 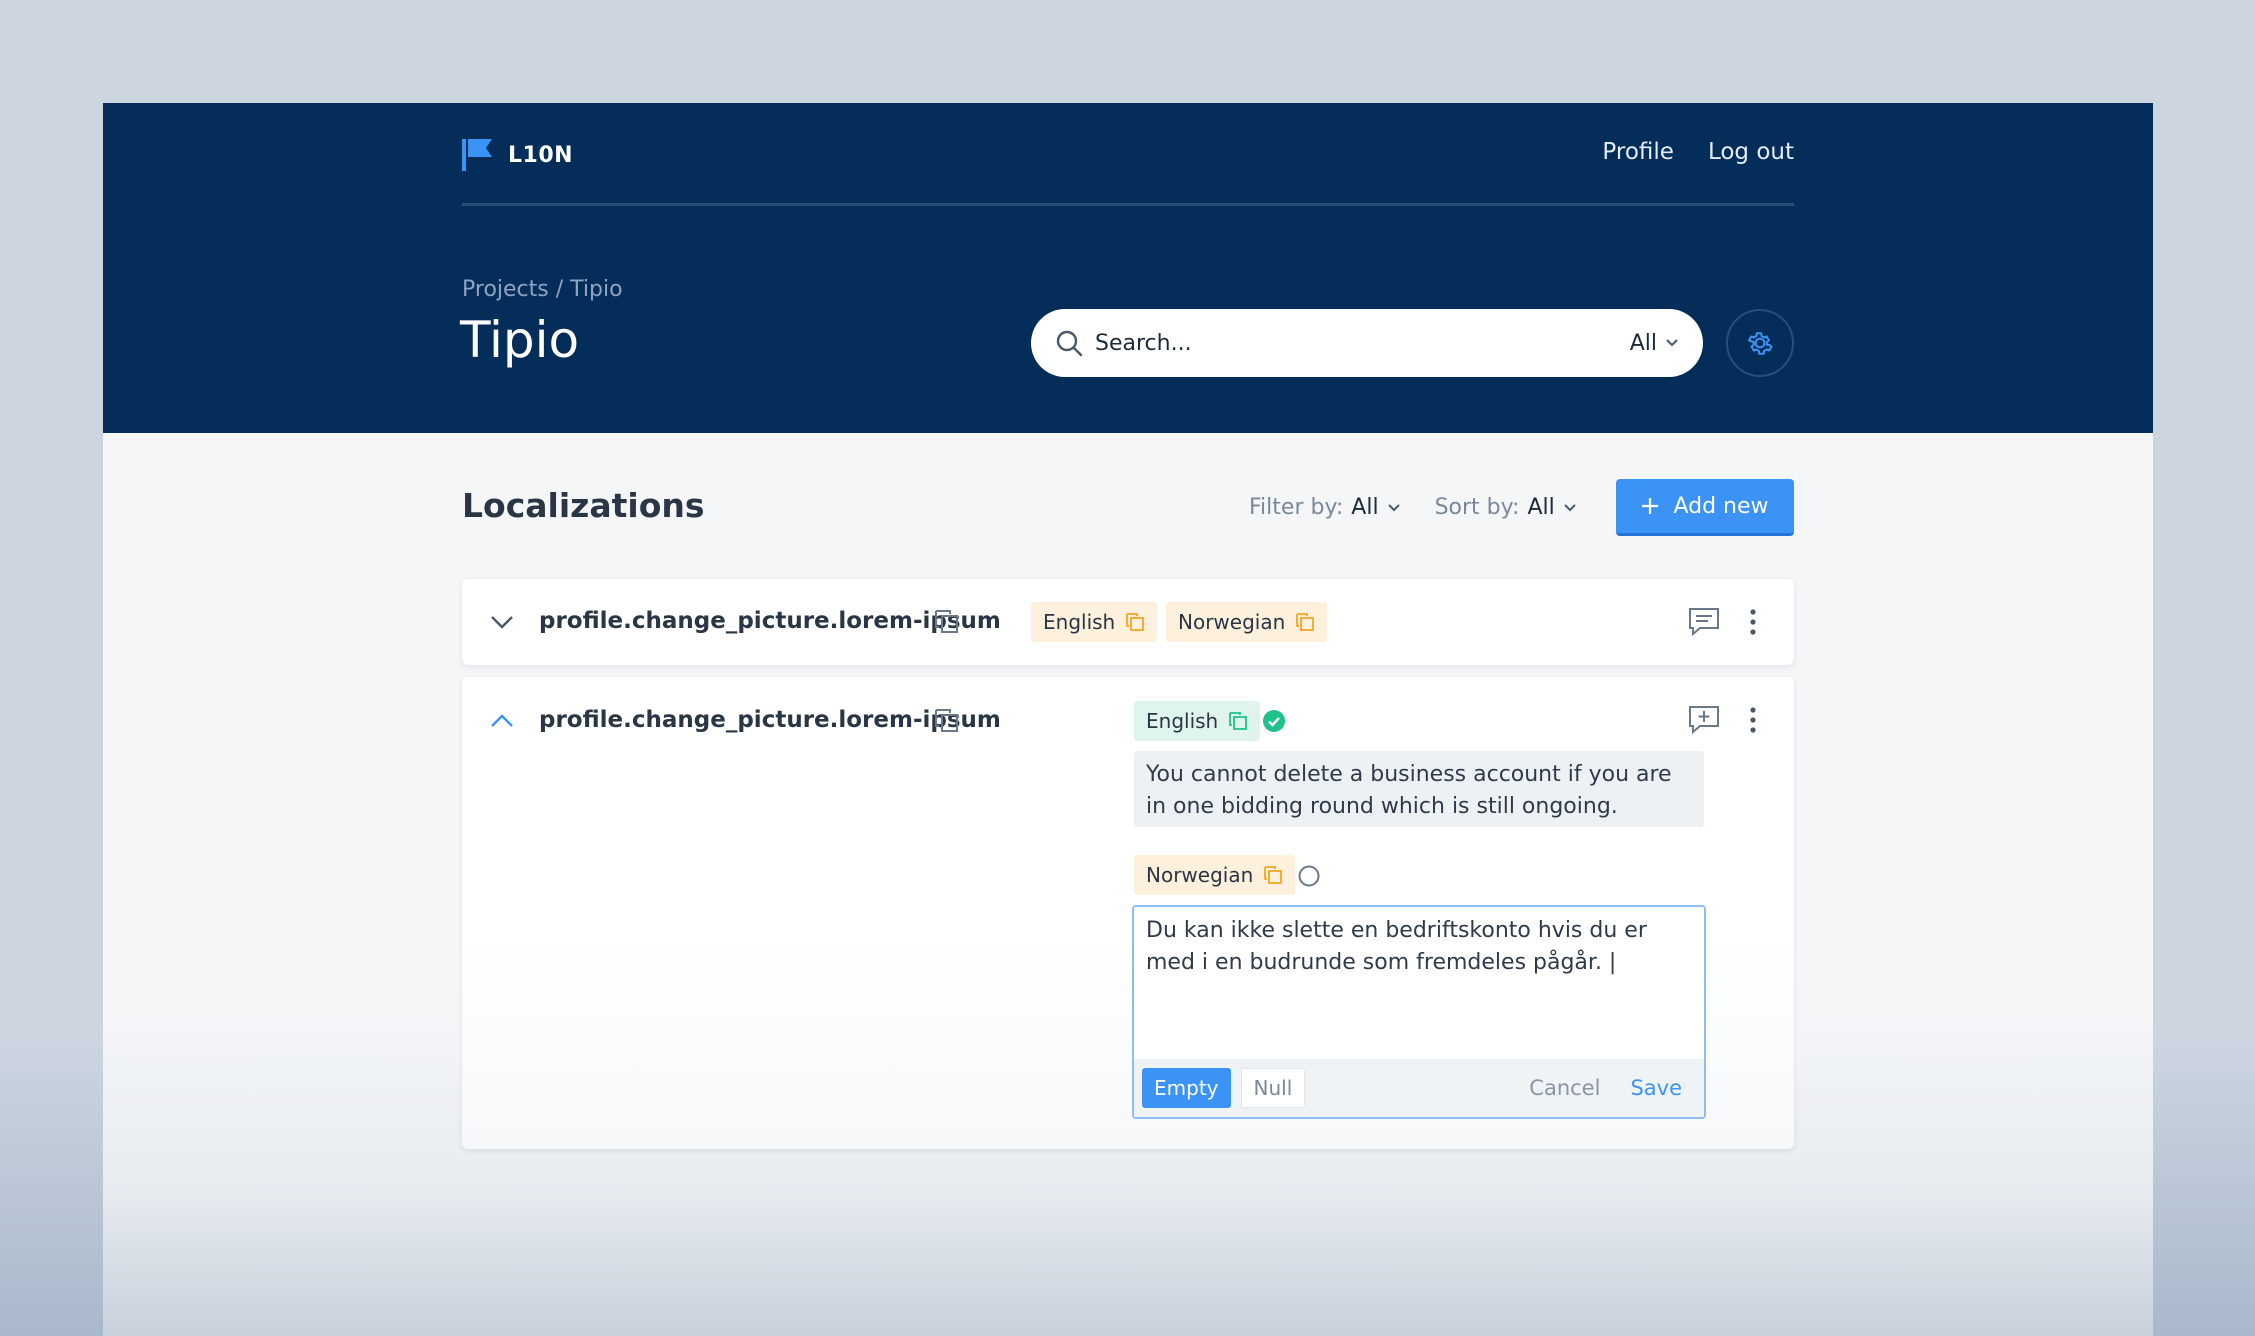 I want to click on chevron-up-icon, so click(x=502, y=721).